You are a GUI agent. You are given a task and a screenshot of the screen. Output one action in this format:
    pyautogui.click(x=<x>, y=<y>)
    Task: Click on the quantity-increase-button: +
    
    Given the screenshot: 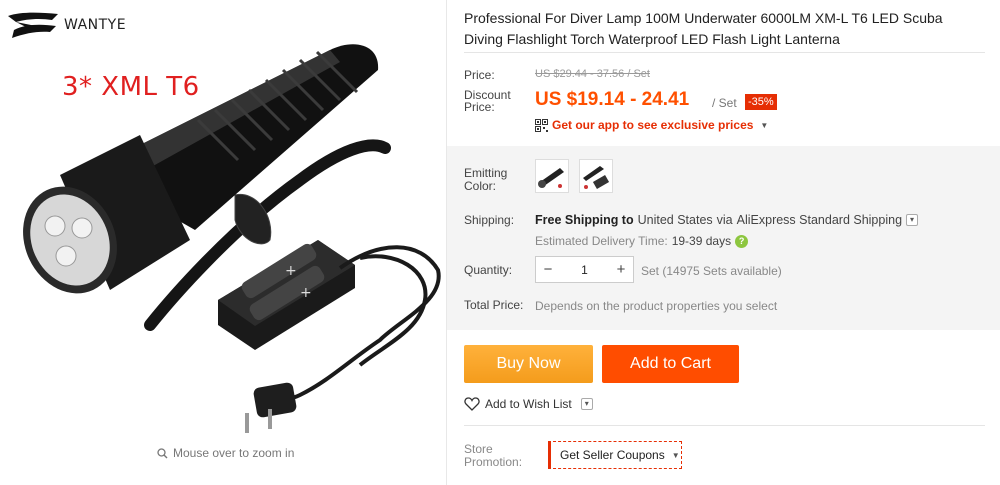 What is the action you would take?
    pyautogui.click(x=621, y=269)
    